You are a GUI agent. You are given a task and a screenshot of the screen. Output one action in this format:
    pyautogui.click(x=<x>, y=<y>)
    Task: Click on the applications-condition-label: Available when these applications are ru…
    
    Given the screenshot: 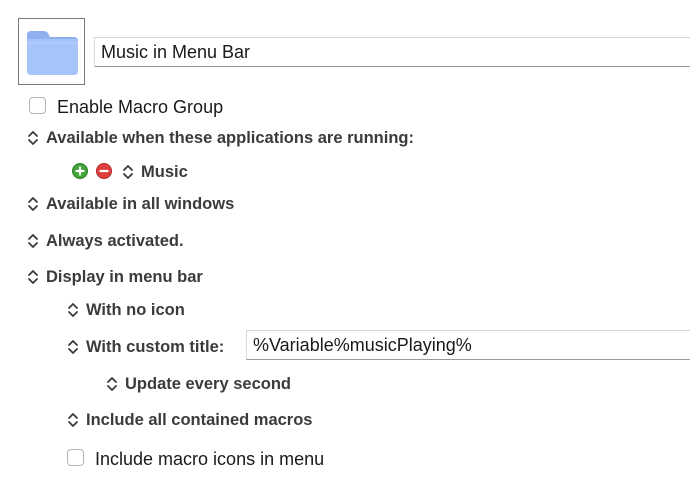 What is the action you would take?
    pyautogui.click(x=230, y=138)
    